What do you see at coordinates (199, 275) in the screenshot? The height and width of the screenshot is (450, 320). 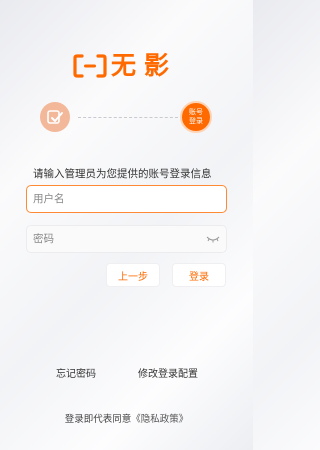 I see `login-button: 登录` at bounding box center [199, 275].